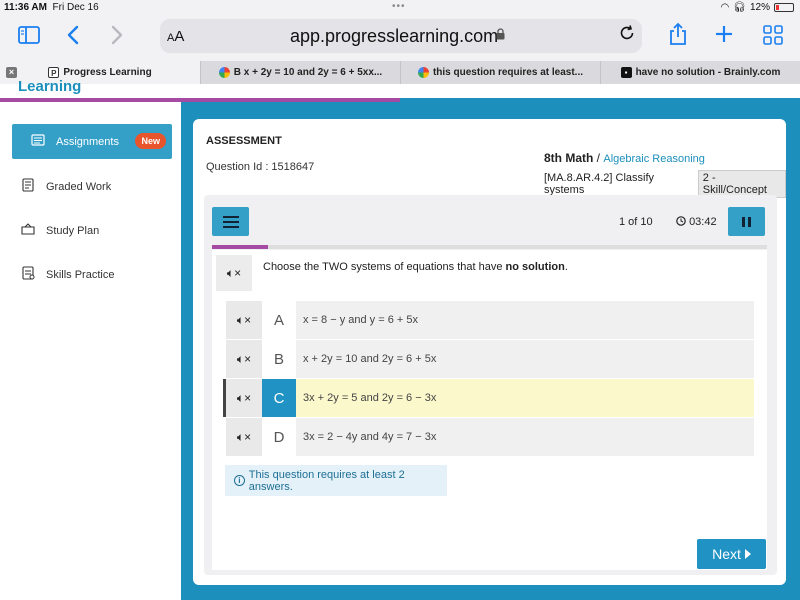  What do you see at coordinates (239, 480) in the screenshot?
I see `info-icon: i` at bounding box center [239, 480].